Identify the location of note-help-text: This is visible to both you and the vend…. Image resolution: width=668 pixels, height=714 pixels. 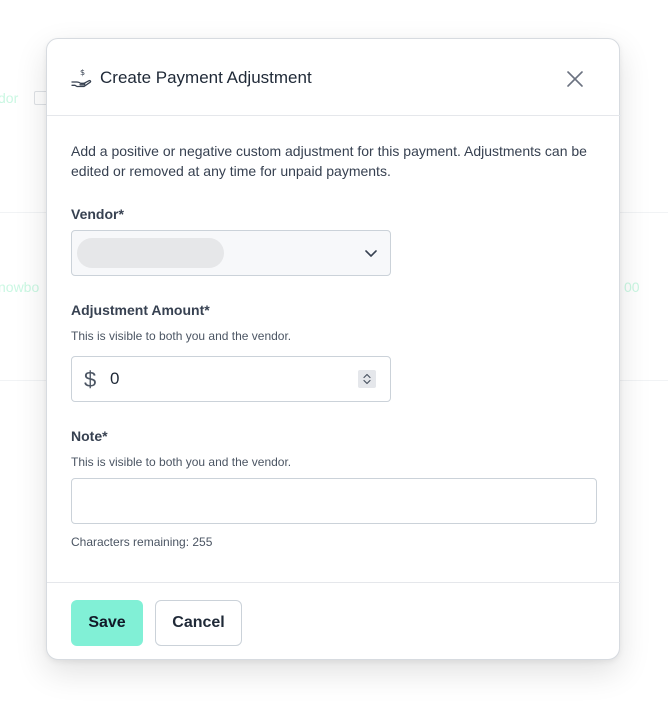
(181, 462).